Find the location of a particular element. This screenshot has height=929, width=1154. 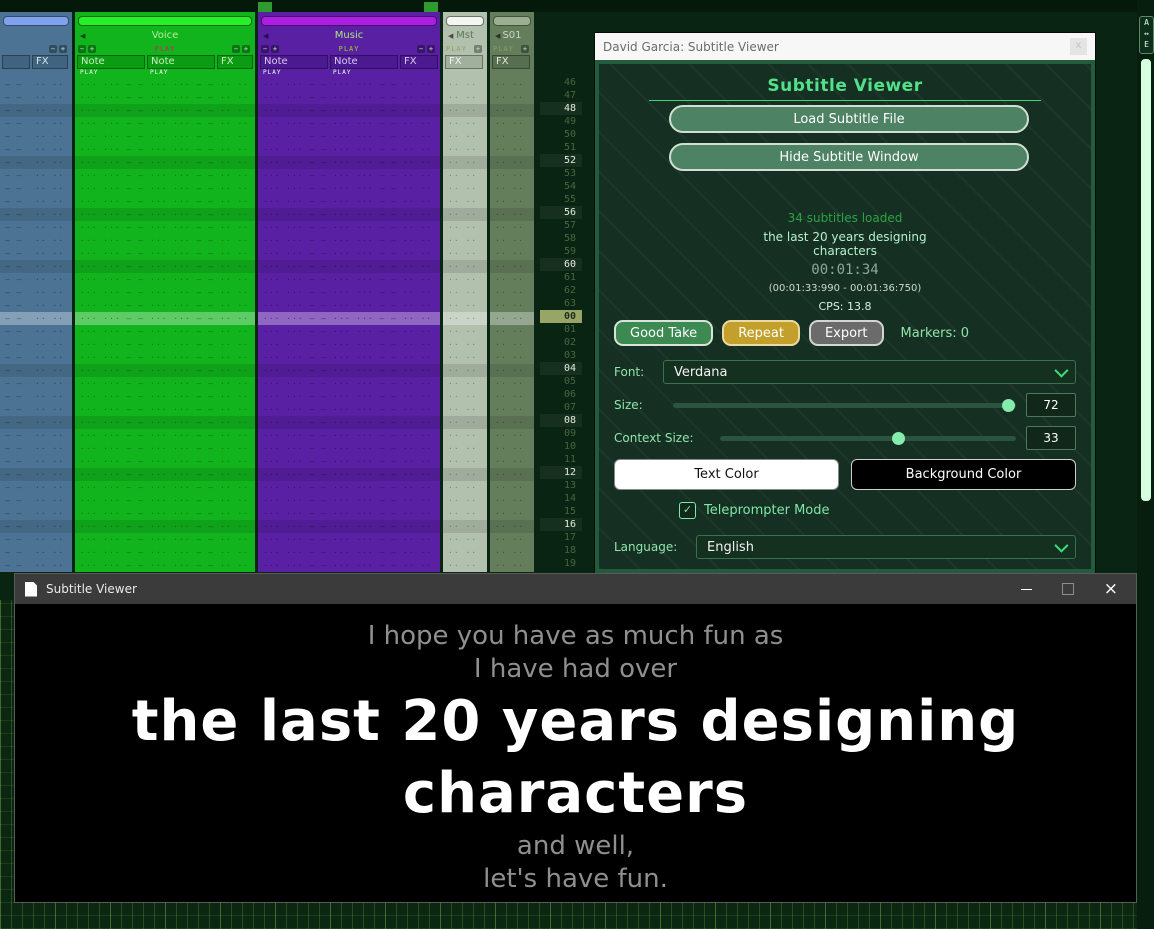

column-header: Note is located at coordinates (294, 62).